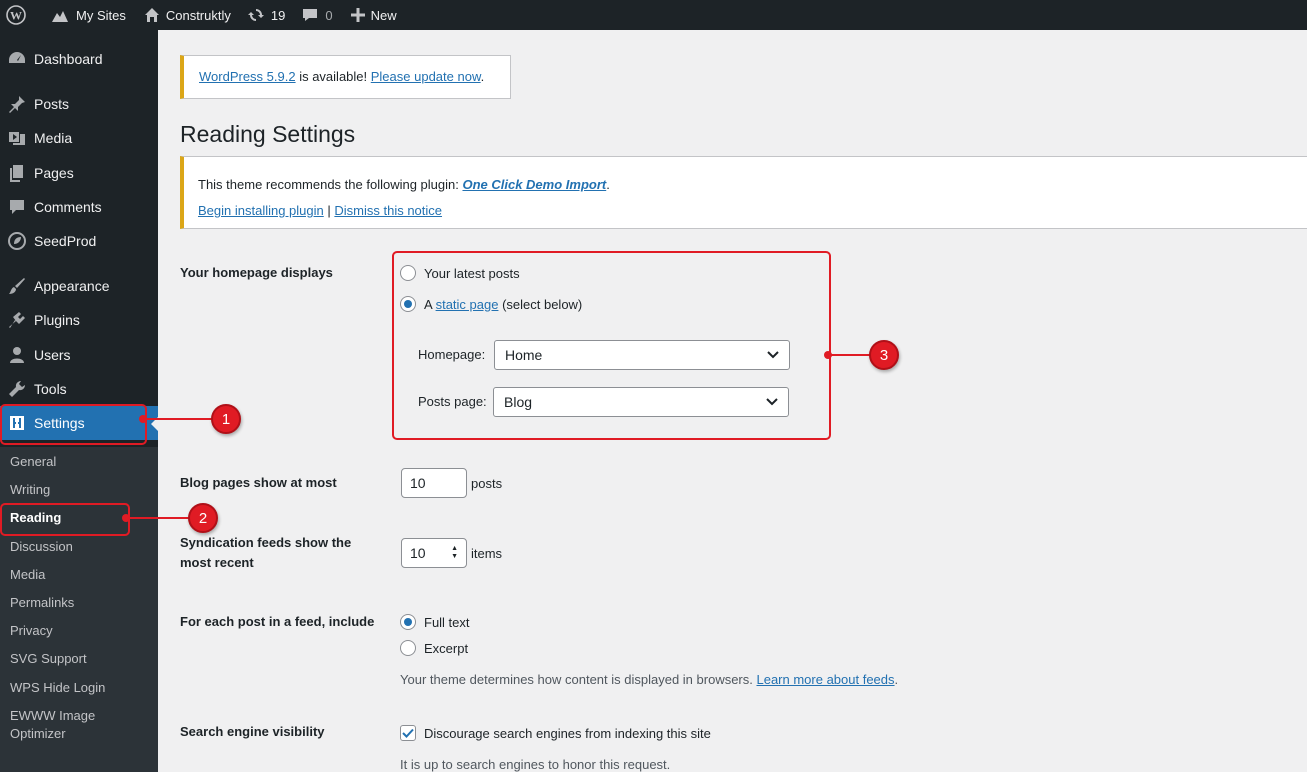 The image size is (1307, 772). I want to click on full-text-option: Full text, so click(435, 622).